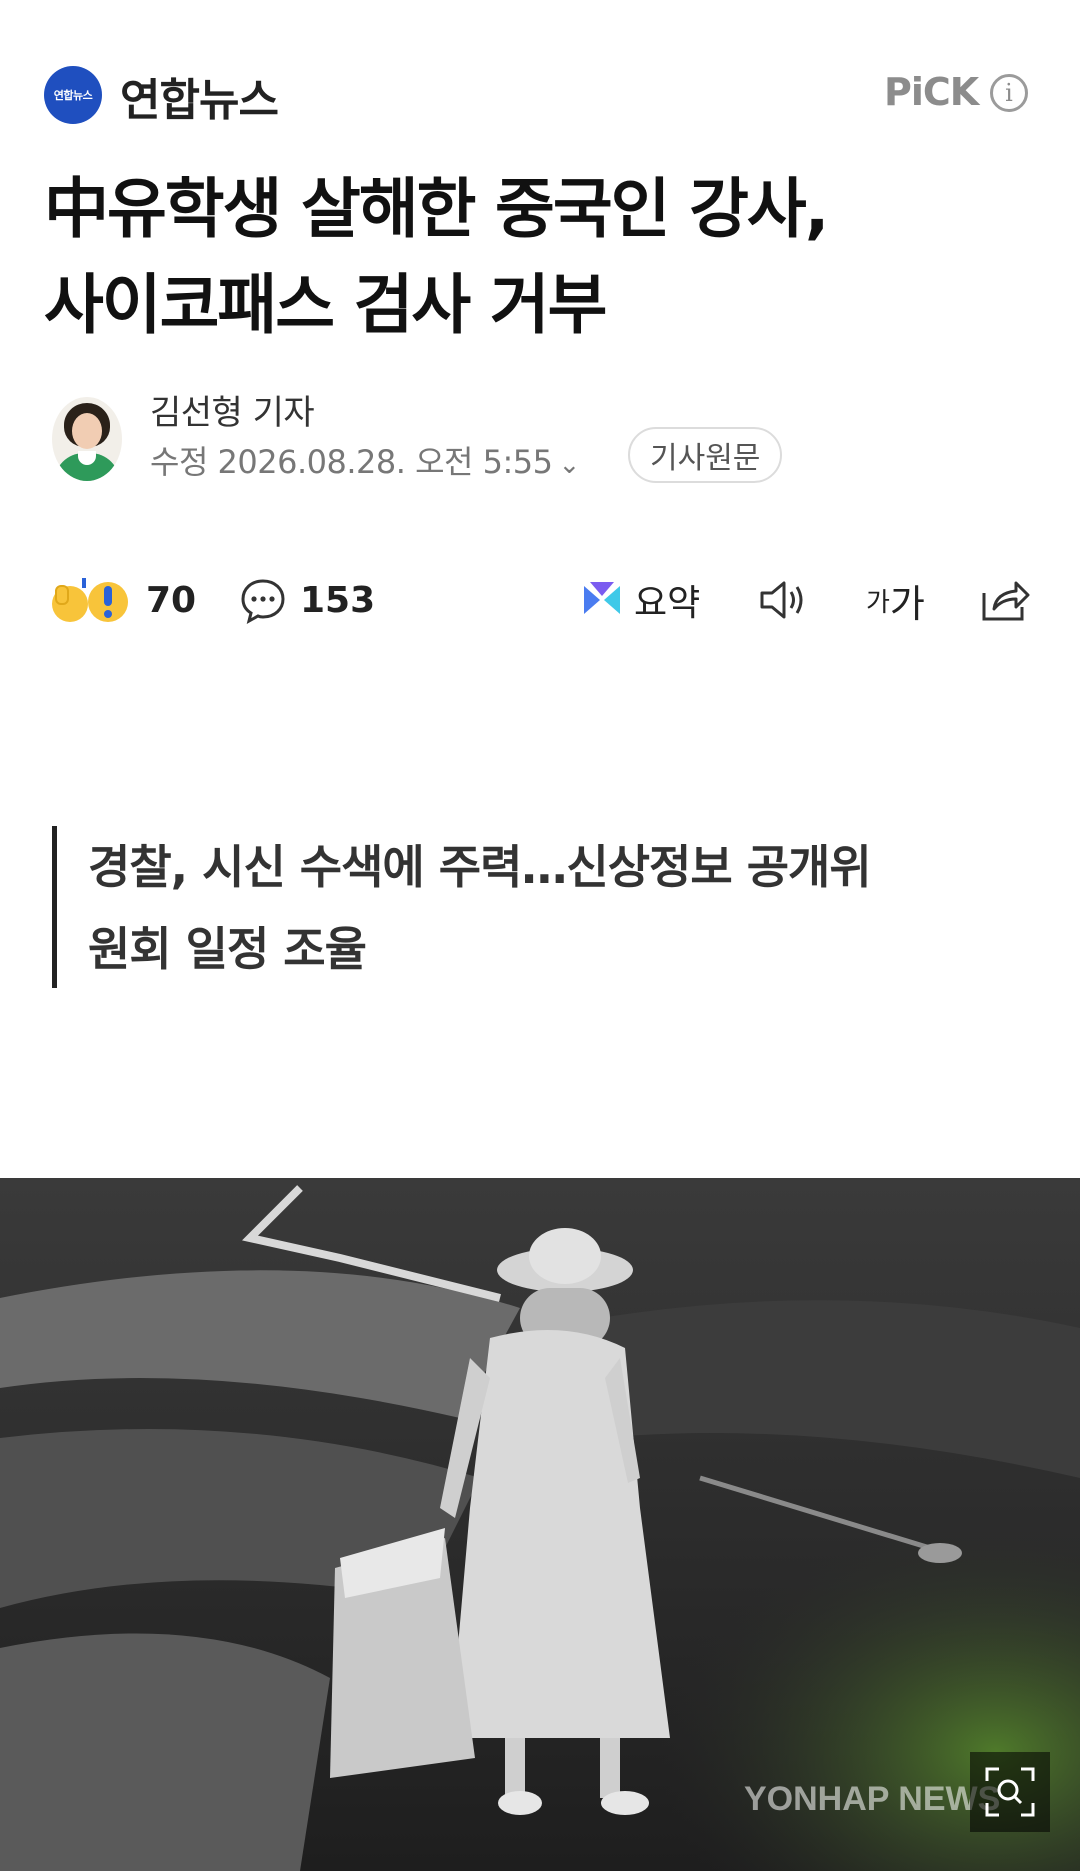  I want to click on photo-watermark: YONHAP NEWS, so click(872, 1799).